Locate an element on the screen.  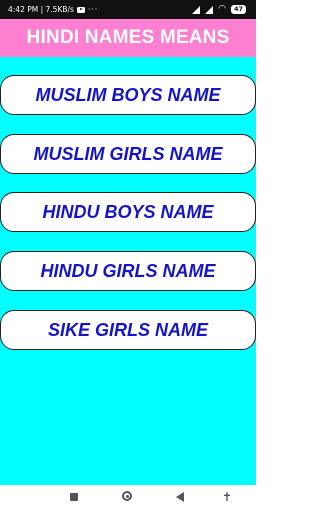
system-nav-bar: ✝ is located at coordinates (128, 498).